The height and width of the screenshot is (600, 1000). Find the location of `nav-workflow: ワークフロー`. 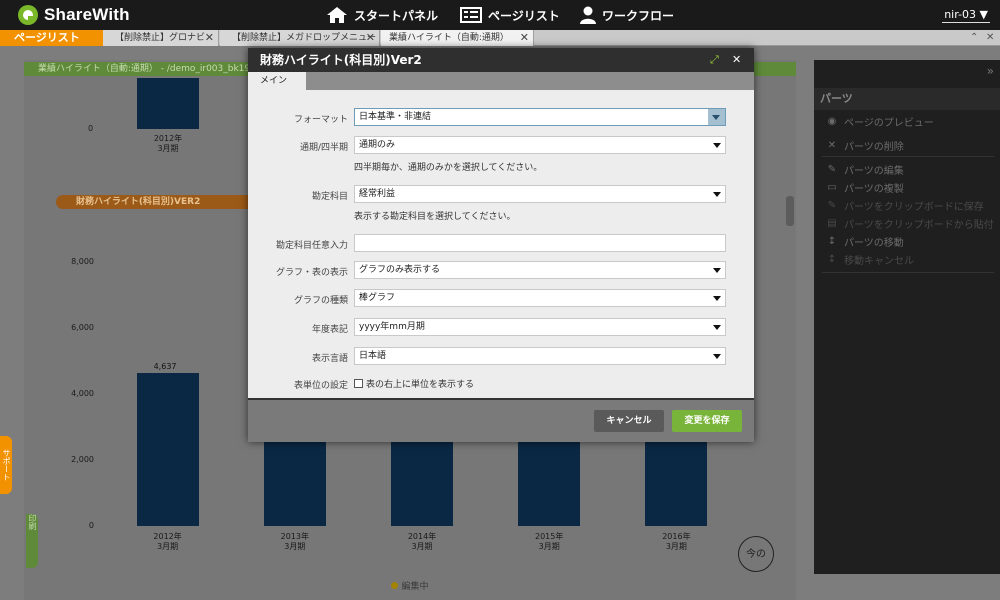

nav-workflow: ワークフロー is located at coordinates (627, 15).